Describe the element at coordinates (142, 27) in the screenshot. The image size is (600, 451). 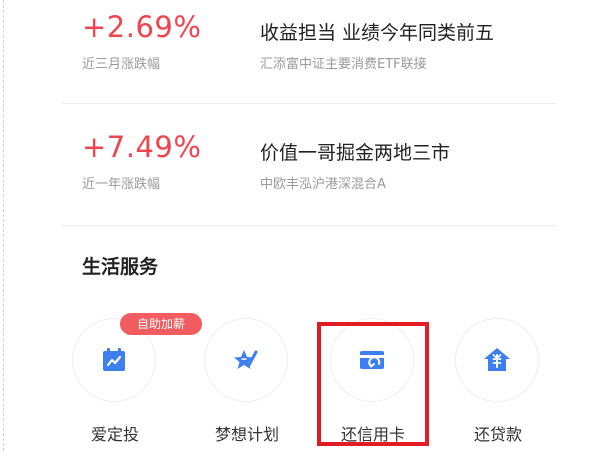
I see `fund-rate: +2.69%` at that location.